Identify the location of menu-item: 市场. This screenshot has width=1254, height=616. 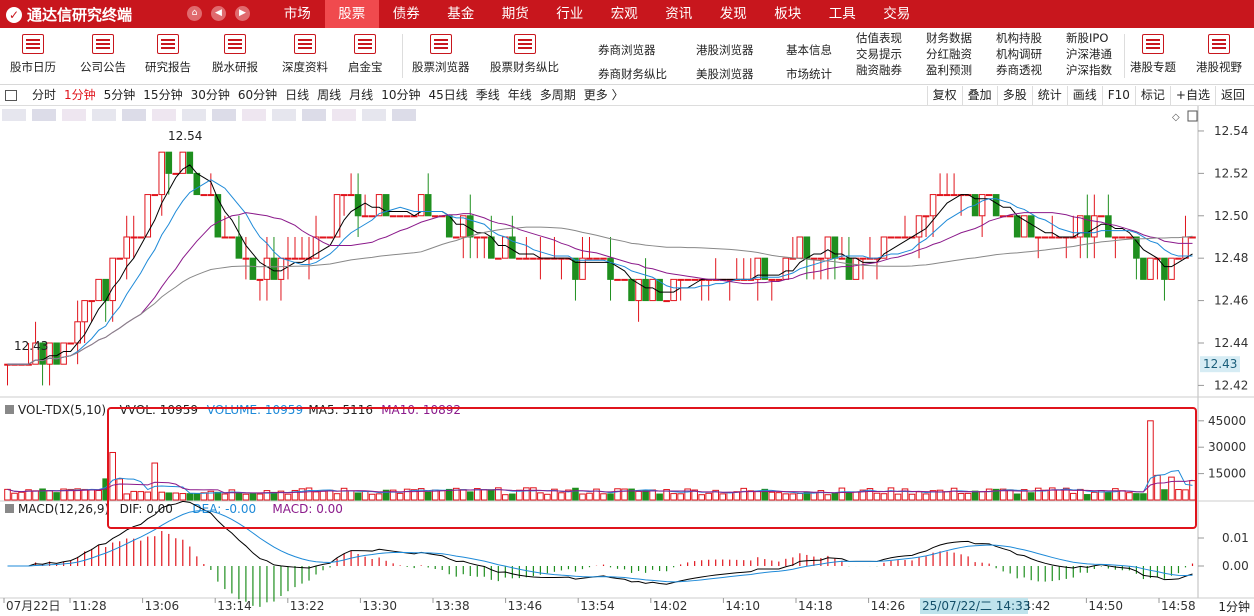
(297, 14).